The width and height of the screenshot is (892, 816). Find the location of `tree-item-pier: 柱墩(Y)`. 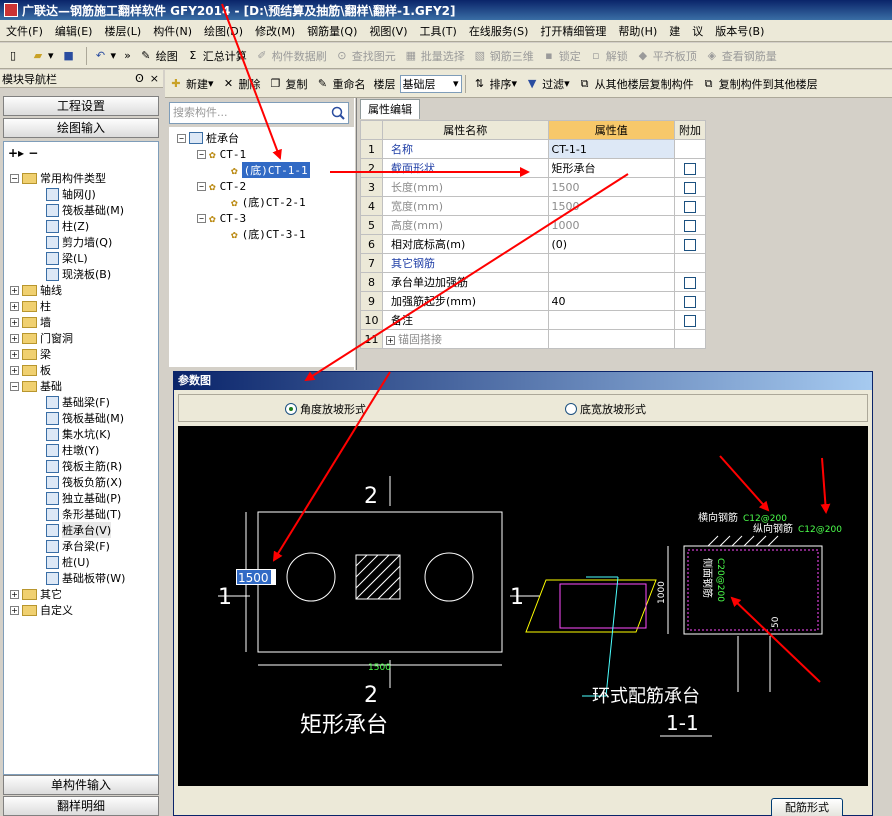

tree-item-pier: 柱墩(Y) is located at coordinates (72, 450).